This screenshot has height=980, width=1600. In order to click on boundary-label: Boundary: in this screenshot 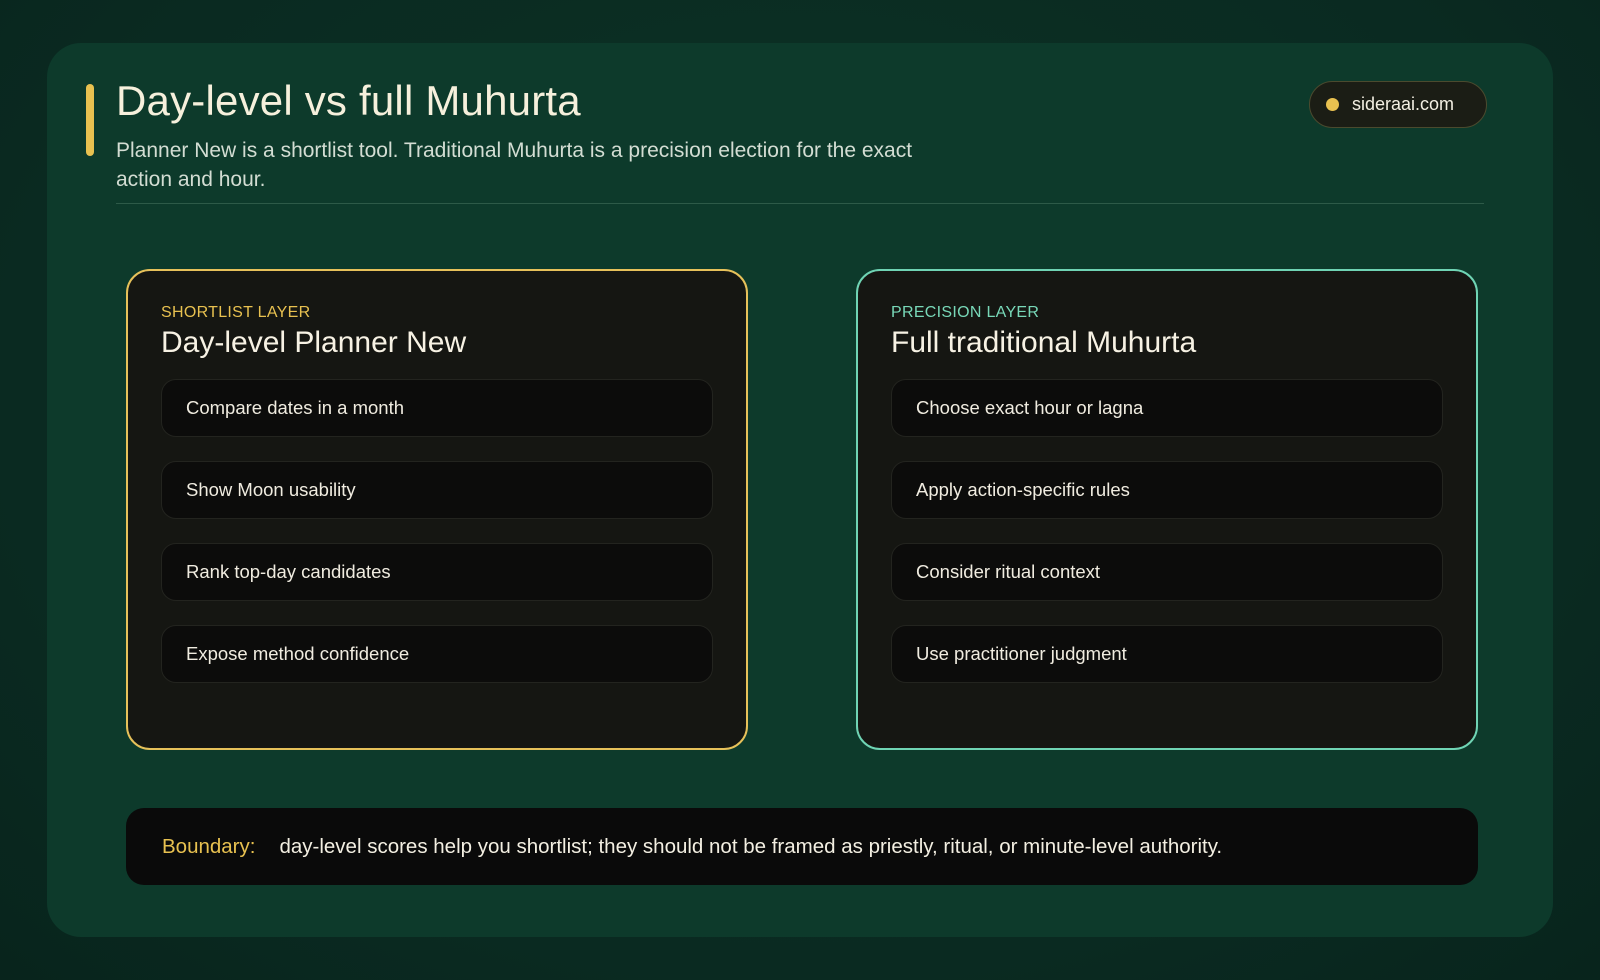, I will do `click(209, 846)`.